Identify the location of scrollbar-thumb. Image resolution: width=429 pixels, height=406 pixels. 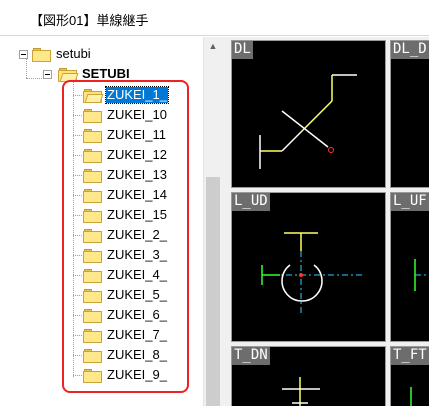
(213, 291).